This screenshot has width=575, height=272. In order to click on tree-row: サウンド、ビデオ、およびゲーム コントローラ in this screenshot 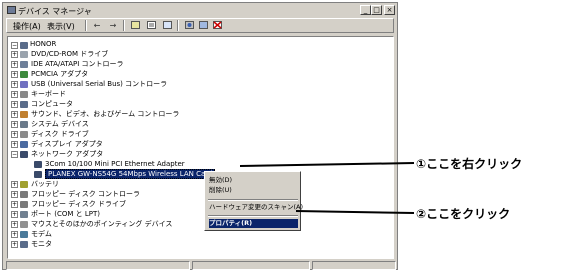, I will do `click(105, 114)`.